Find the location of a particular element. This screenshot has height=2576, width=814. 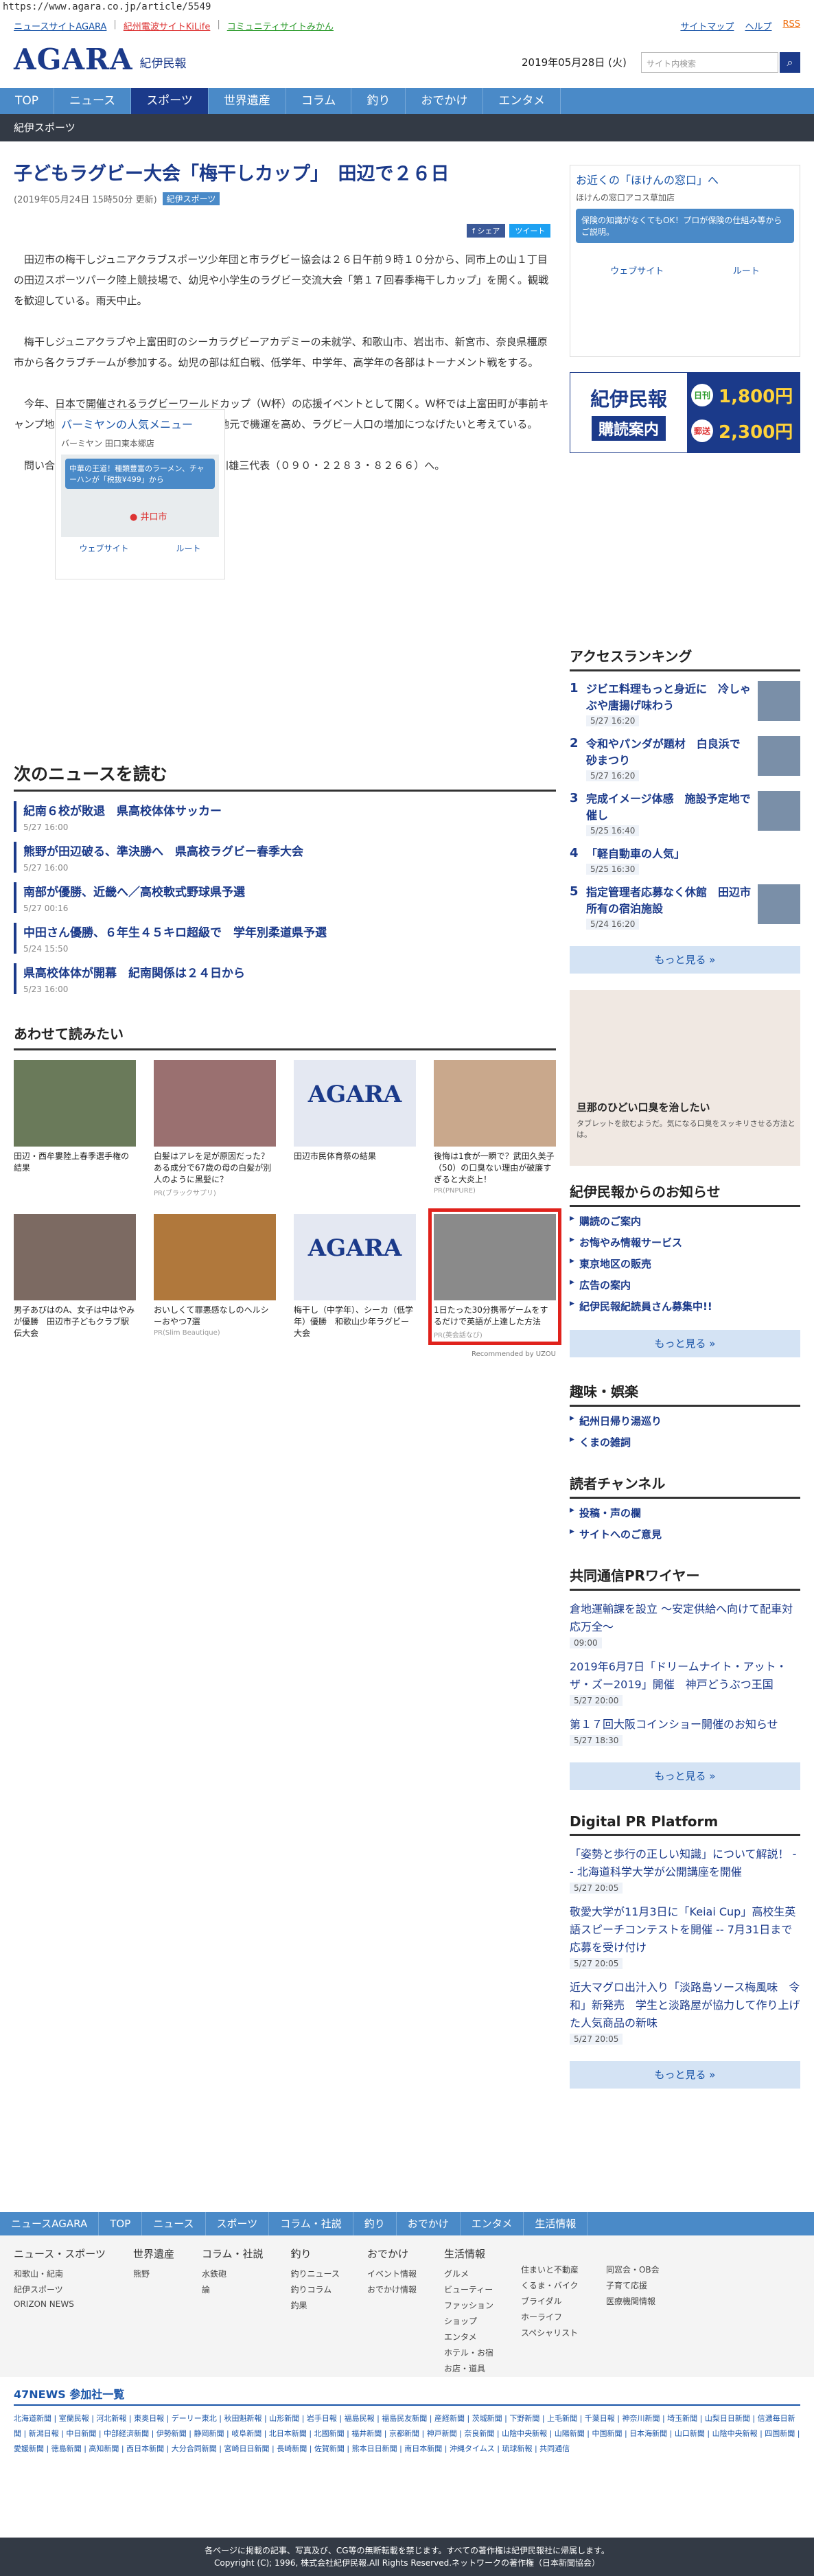

ranking-item: 5 指定管理者応募なく休館 田辺市所有の宿泊施設 5/24 16:20 is located at coordinates (685, 907).